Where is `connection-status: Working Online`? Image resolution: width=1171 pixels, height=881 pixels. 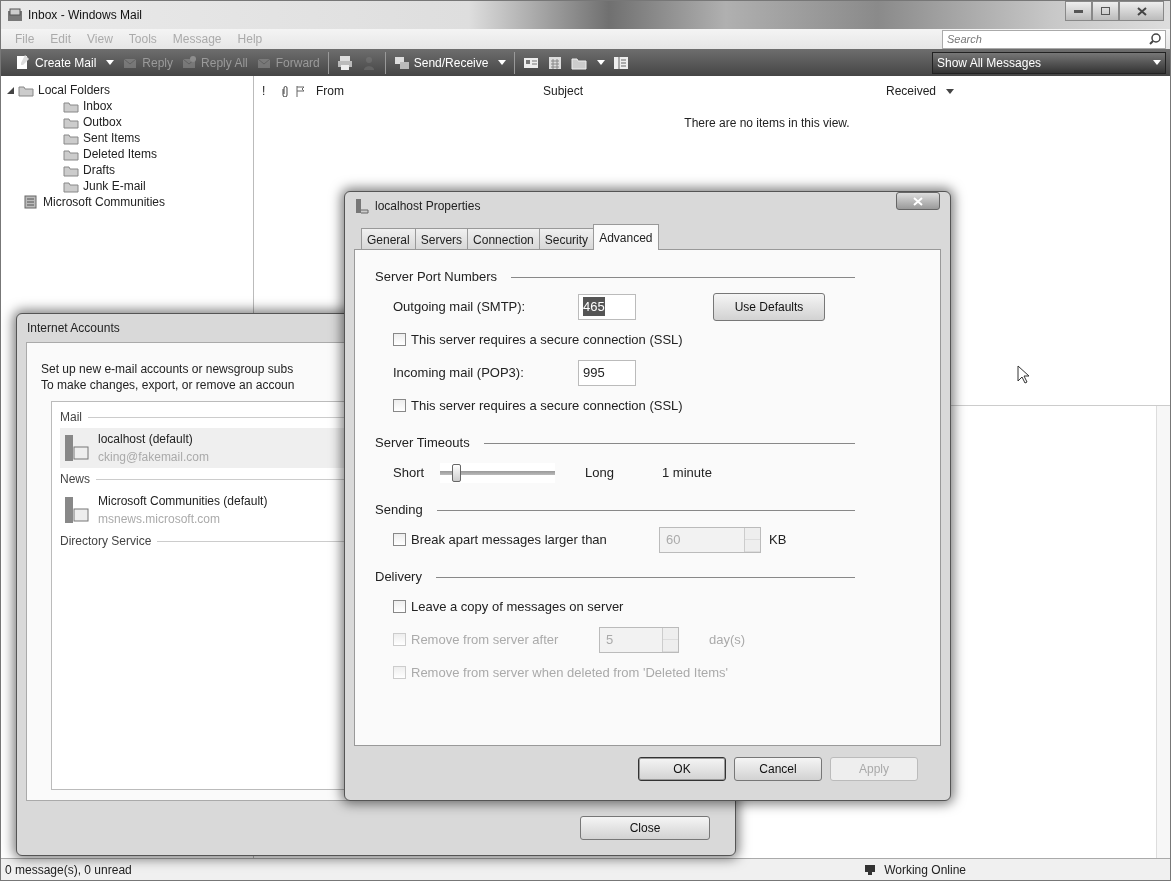 connection-status: Working Online is located at coordinates (925, 870).